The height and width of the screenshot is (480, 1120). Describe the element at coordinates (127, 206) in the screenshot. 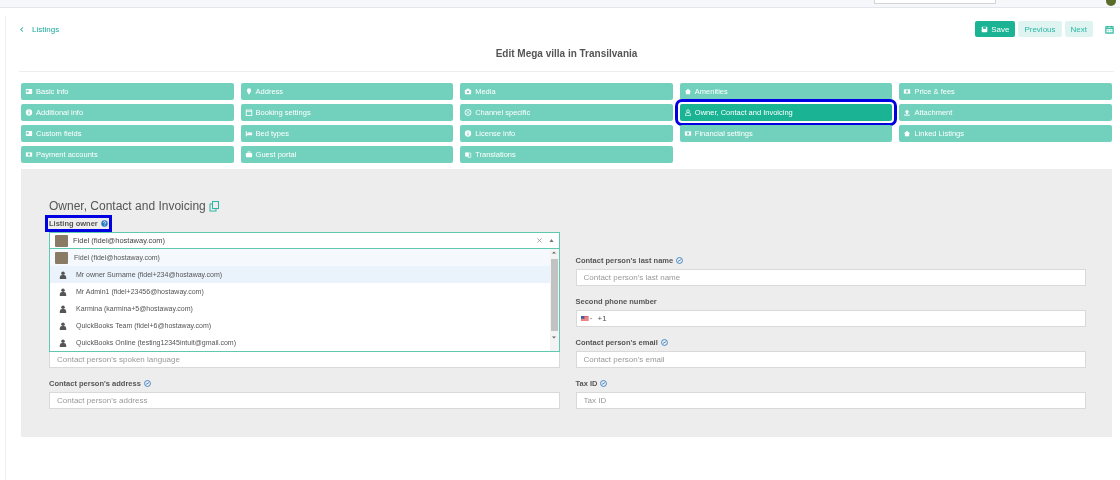

I see `section-title: Owner, Contact and Invoicing` at that location.